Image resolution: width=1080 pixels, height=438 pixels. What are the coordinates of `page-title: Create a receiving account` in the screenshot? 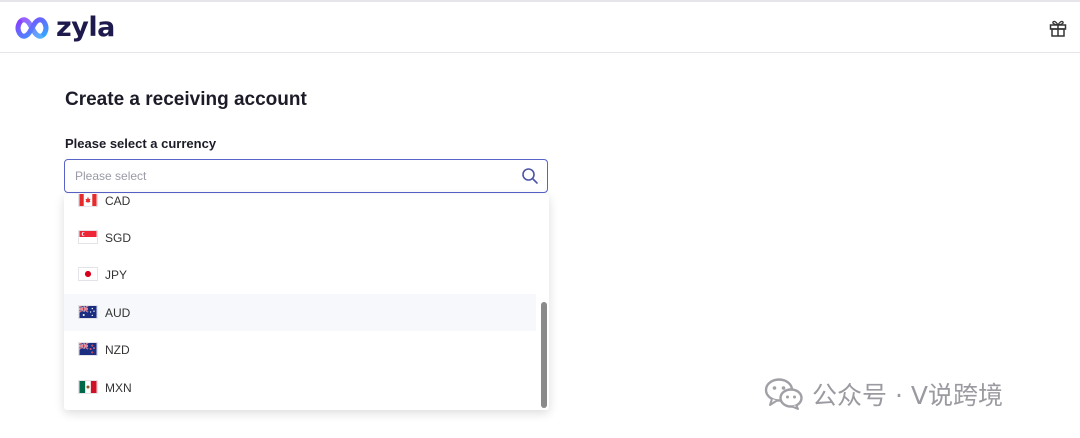 It's located at (186, 99).